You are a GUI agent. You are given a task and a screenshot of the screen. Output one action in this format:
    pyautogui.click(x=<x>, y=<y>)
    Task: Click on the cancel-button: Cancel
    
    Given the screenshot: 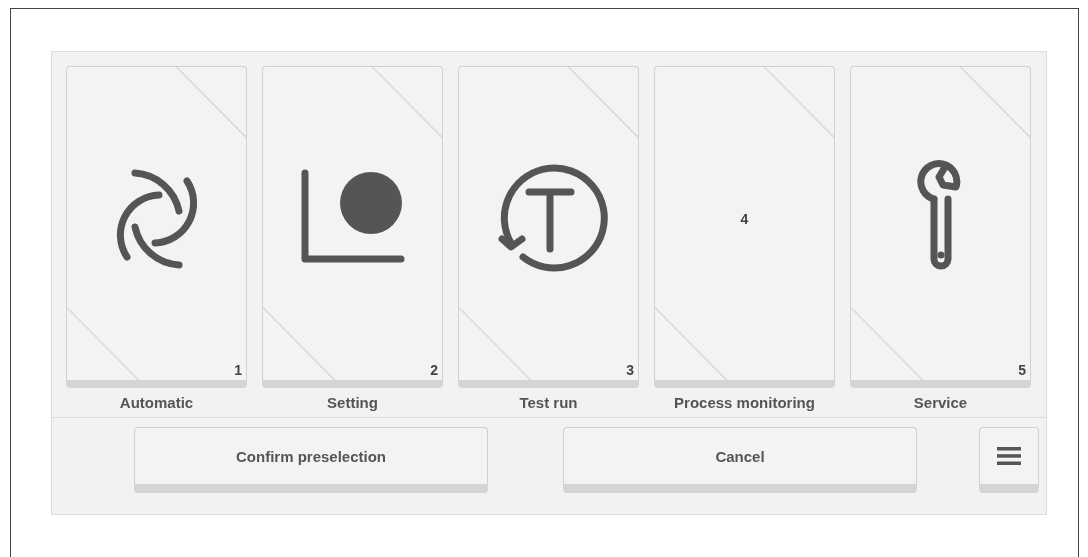 What is the action you would take?
    pyautogui.click(x=740, y=460)
    